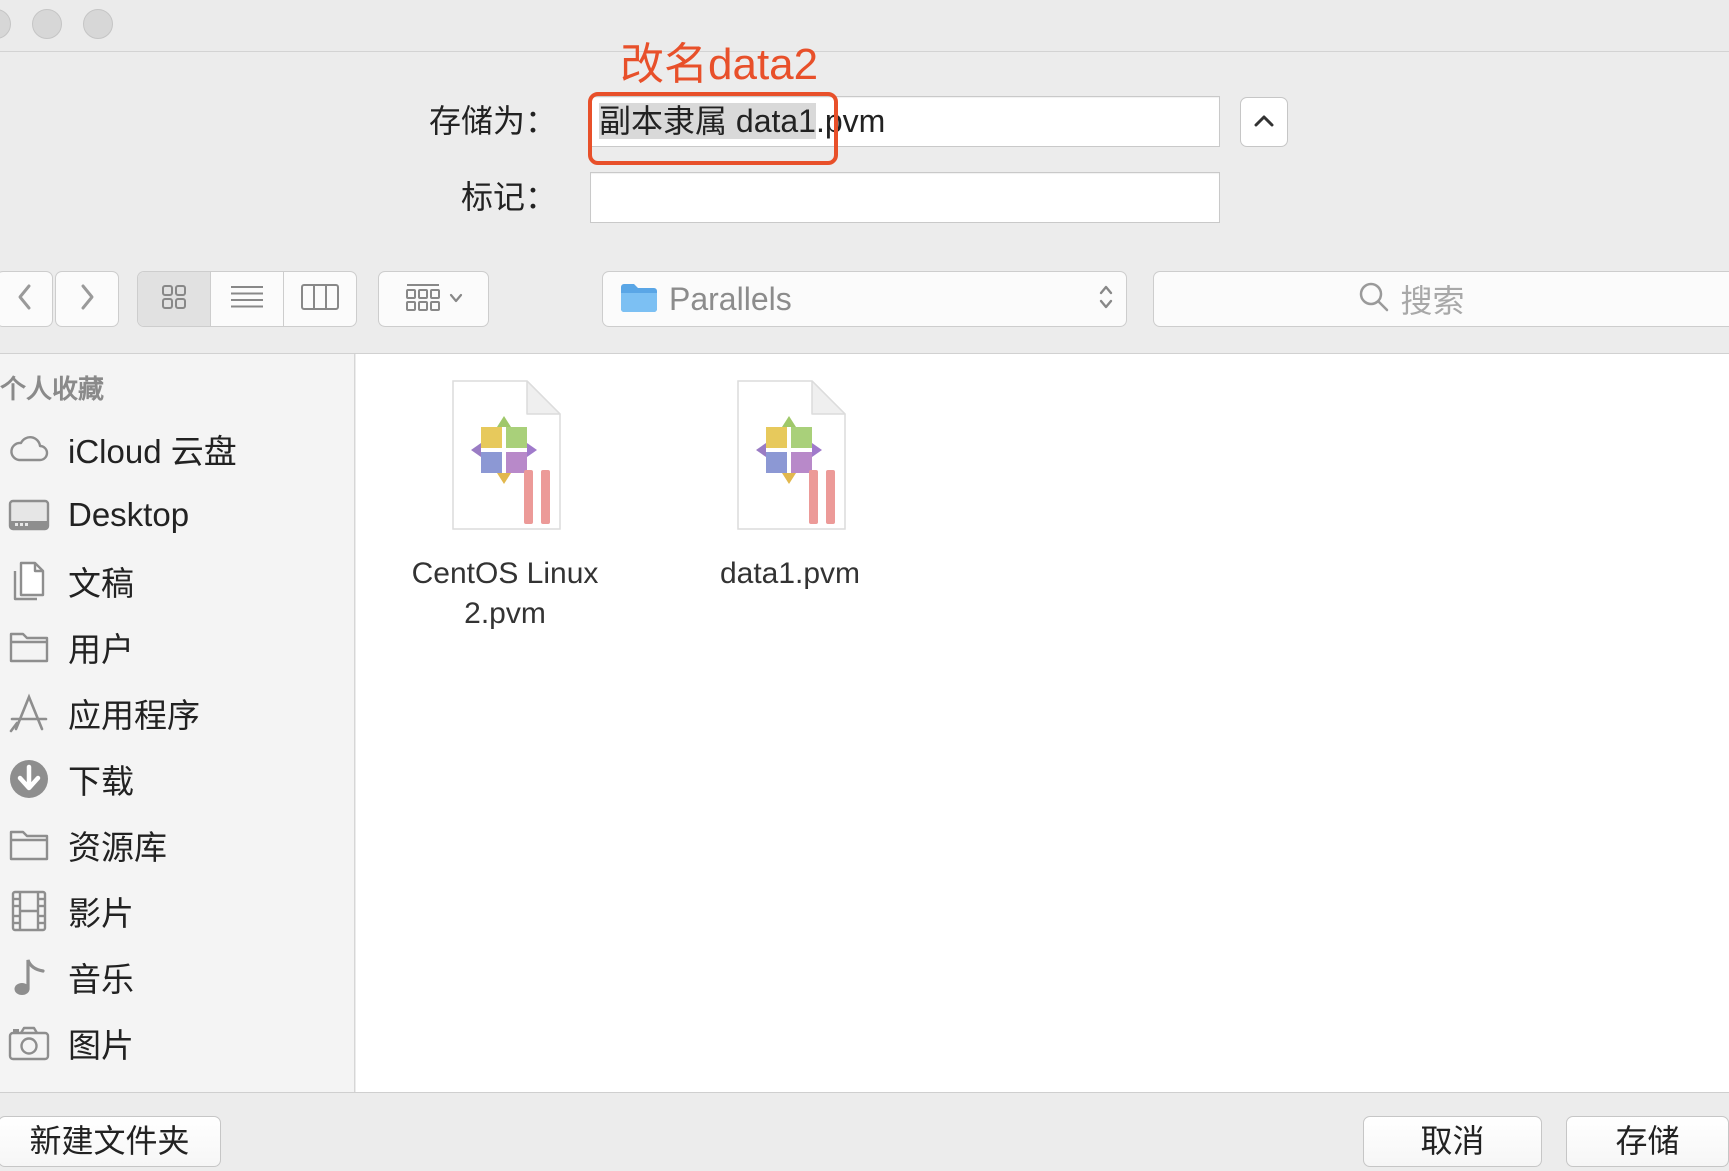  I want to click on cloud-icon, so click(29, 449).